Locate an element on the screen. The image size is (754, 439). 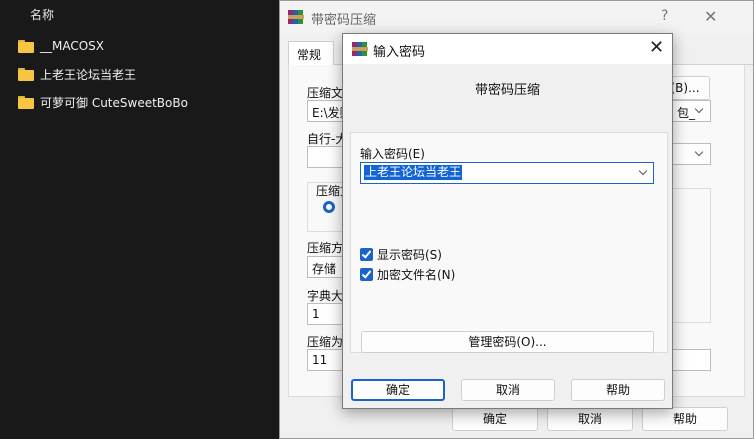
compression-method-label: 压缩方 is located at coordinates (325, 248).